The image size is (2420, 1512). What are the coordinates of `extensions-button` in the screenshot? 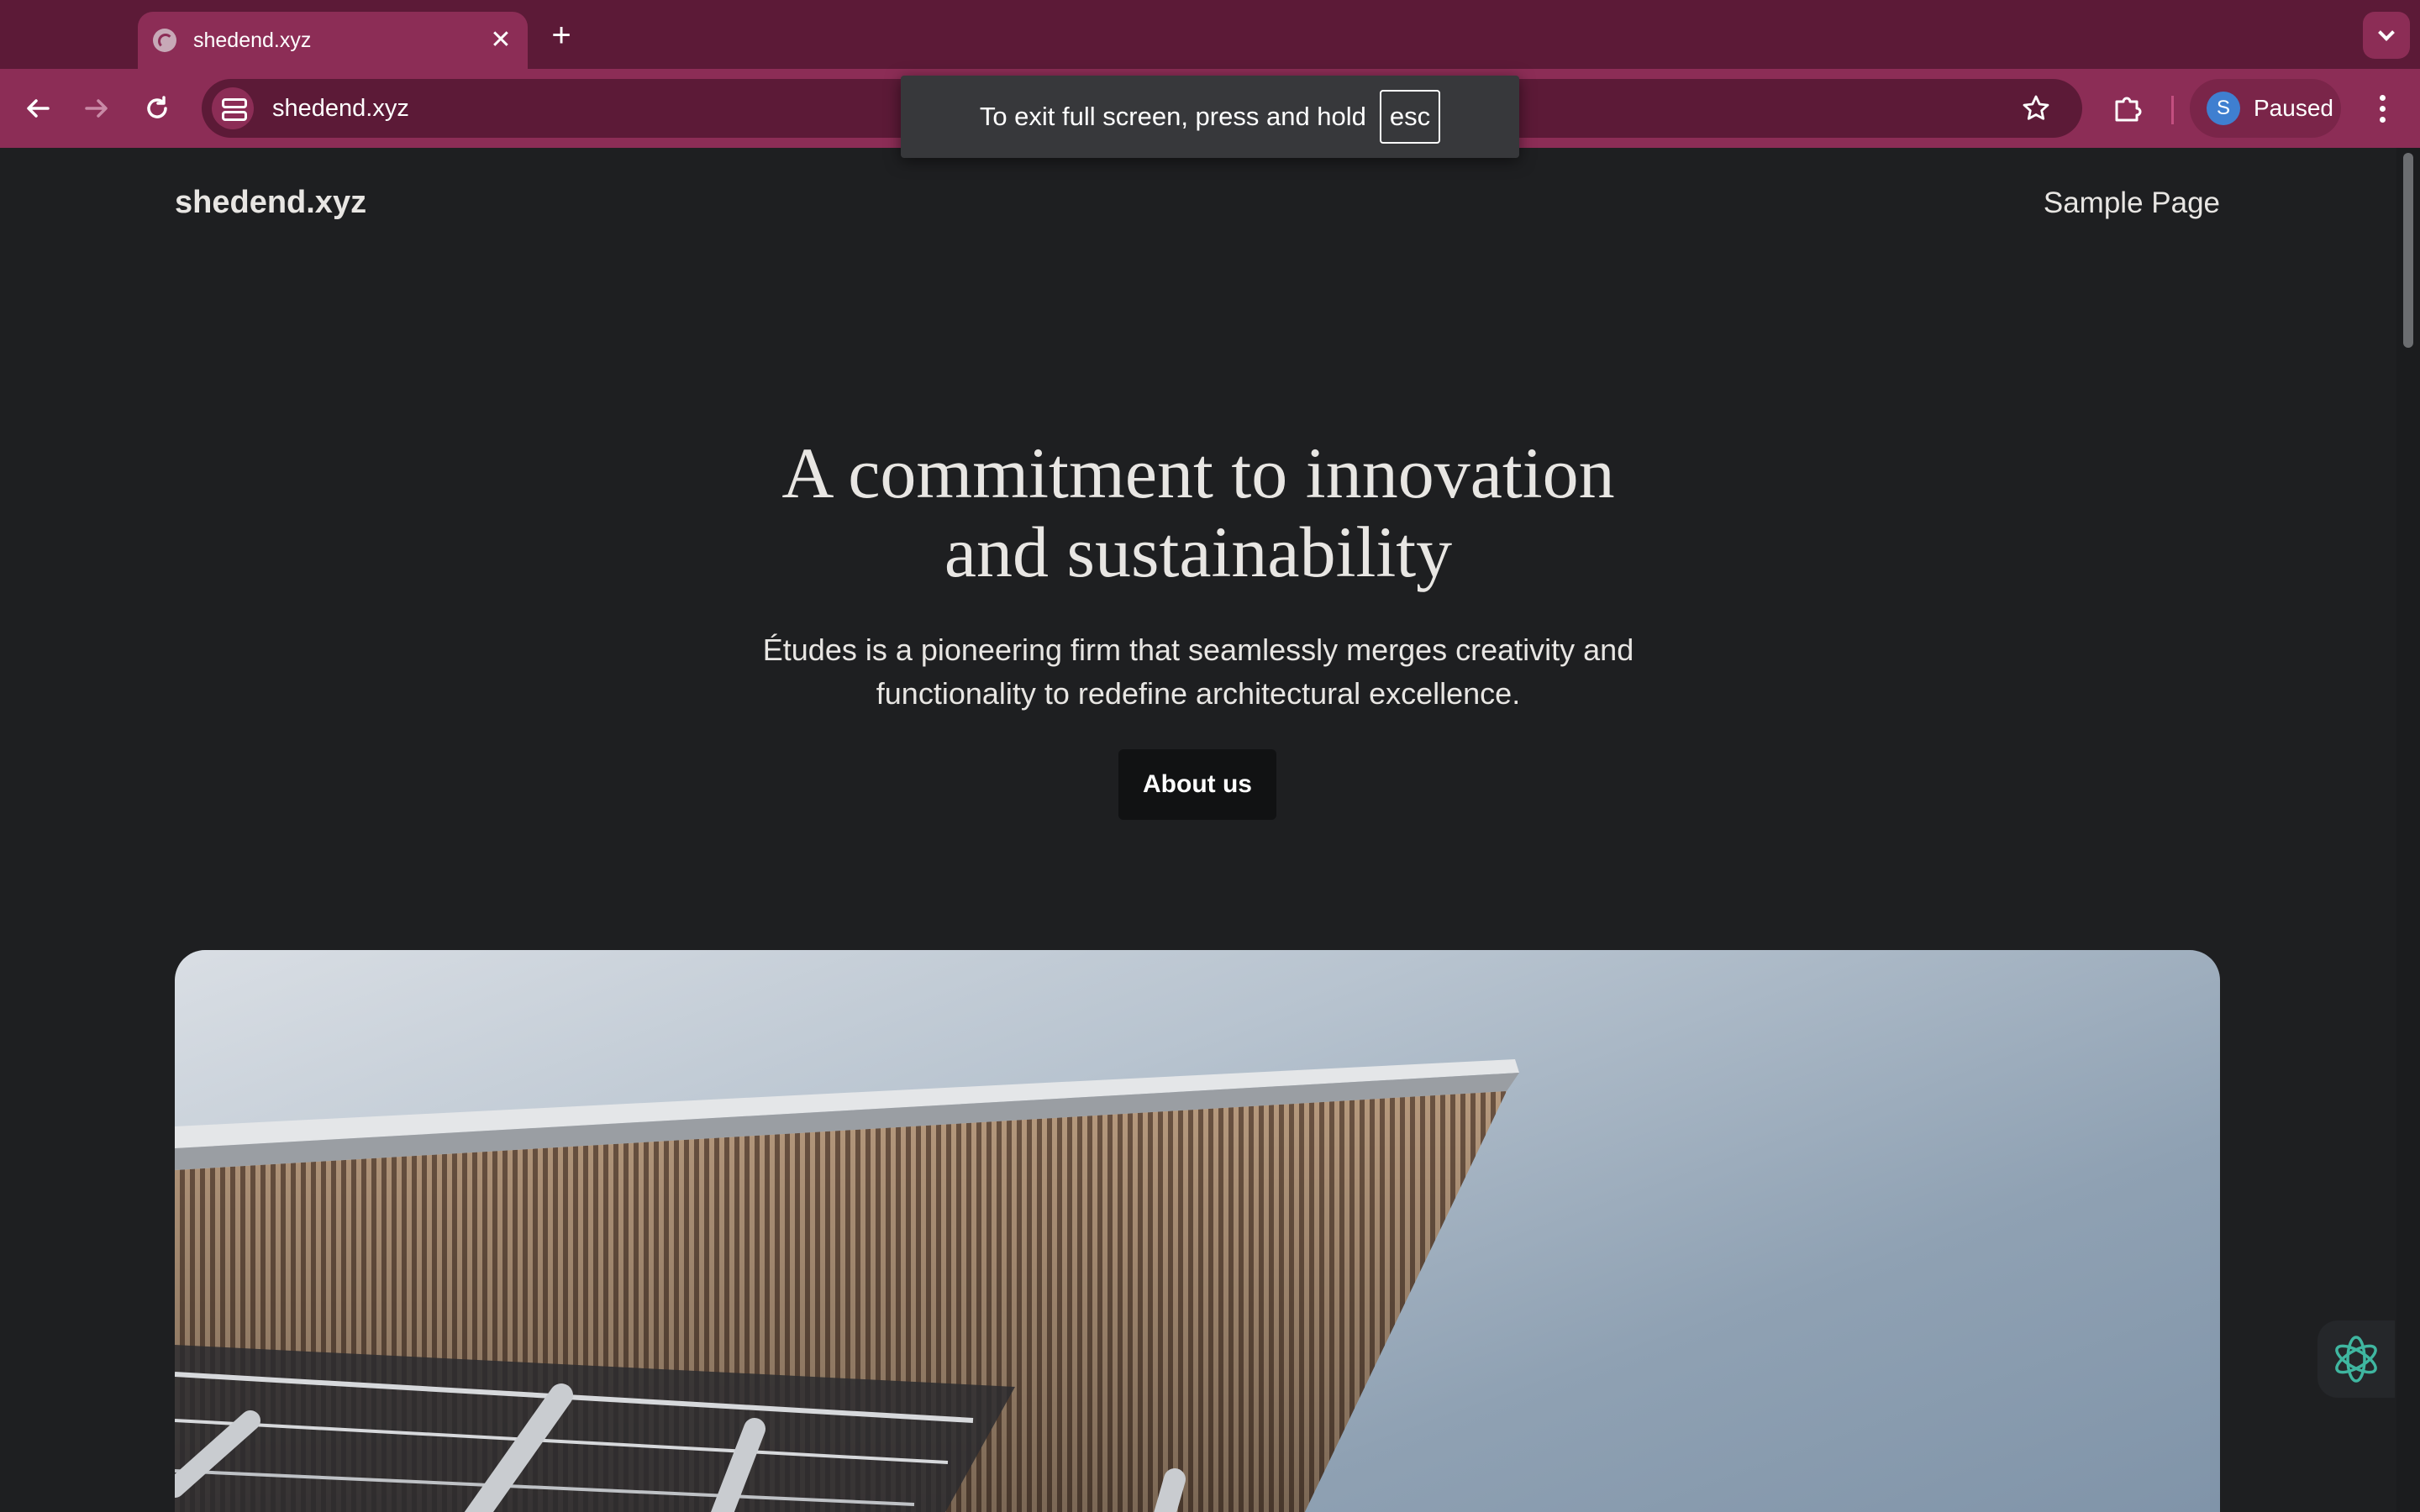 It's located at (2127, 108).